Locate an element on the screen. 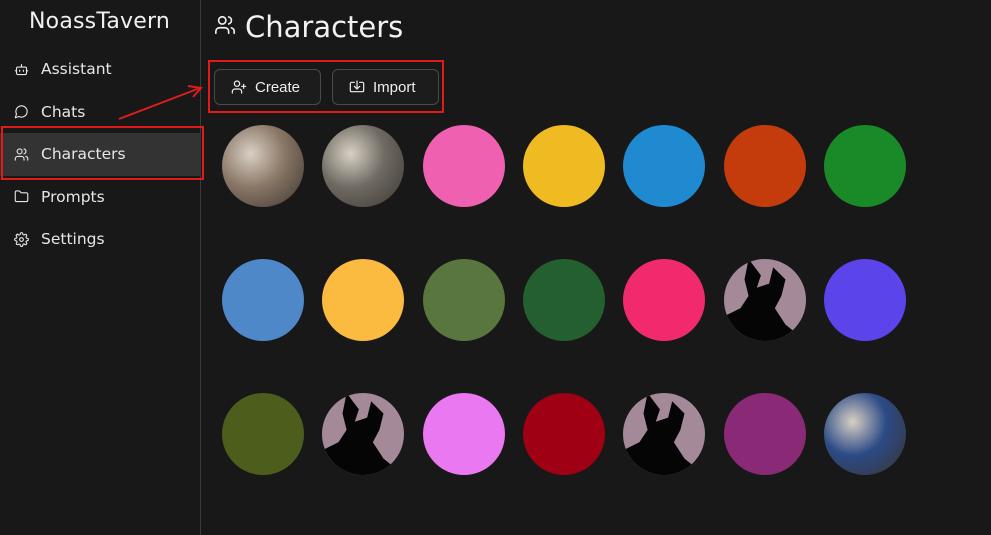 This screenshot has height=535, width=991. sidebar-item-label: Characters is located at coordinates (83, 154).